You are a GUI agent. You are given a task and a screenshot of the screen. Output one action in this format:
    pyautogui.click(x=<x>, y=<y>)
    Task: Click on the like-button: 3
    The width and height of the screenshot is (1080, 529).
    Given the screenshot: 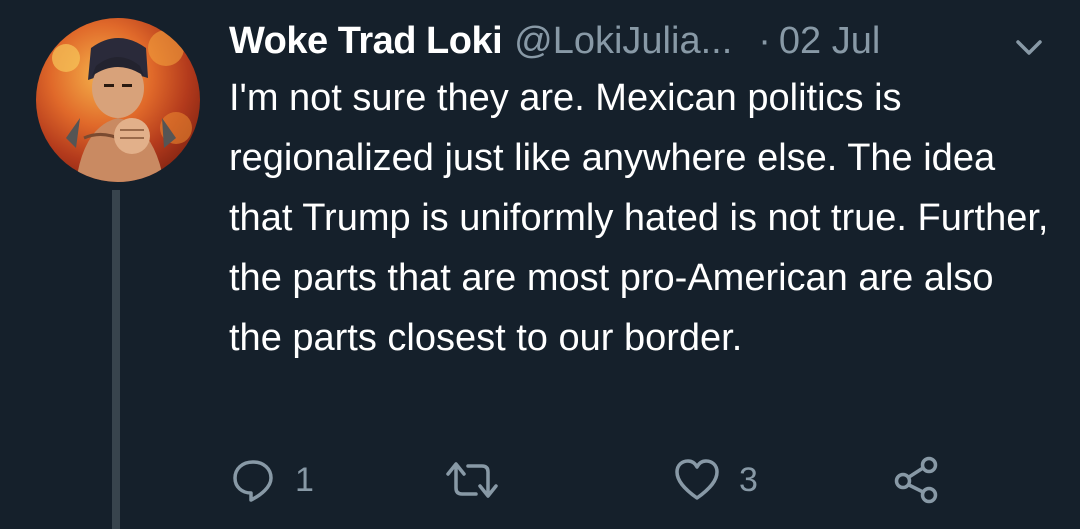 What is the action you would take?
    pyautogui.click(x=715, y=480)
    